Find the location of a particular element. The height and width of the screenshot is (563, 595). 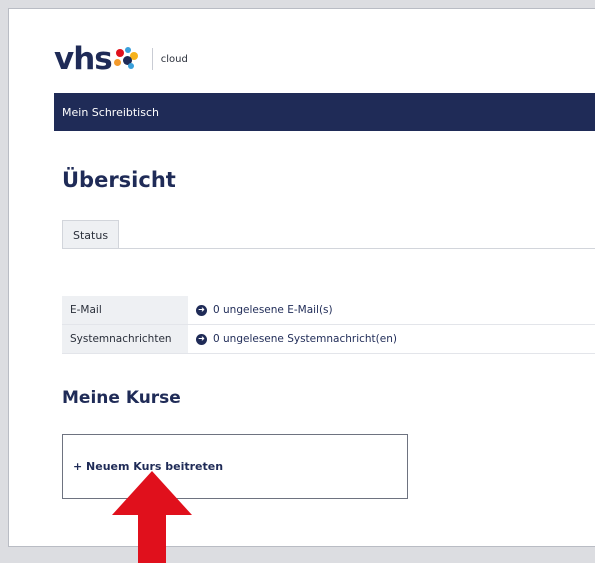

page-title: Übersicht is located at coordinates (119, 180).